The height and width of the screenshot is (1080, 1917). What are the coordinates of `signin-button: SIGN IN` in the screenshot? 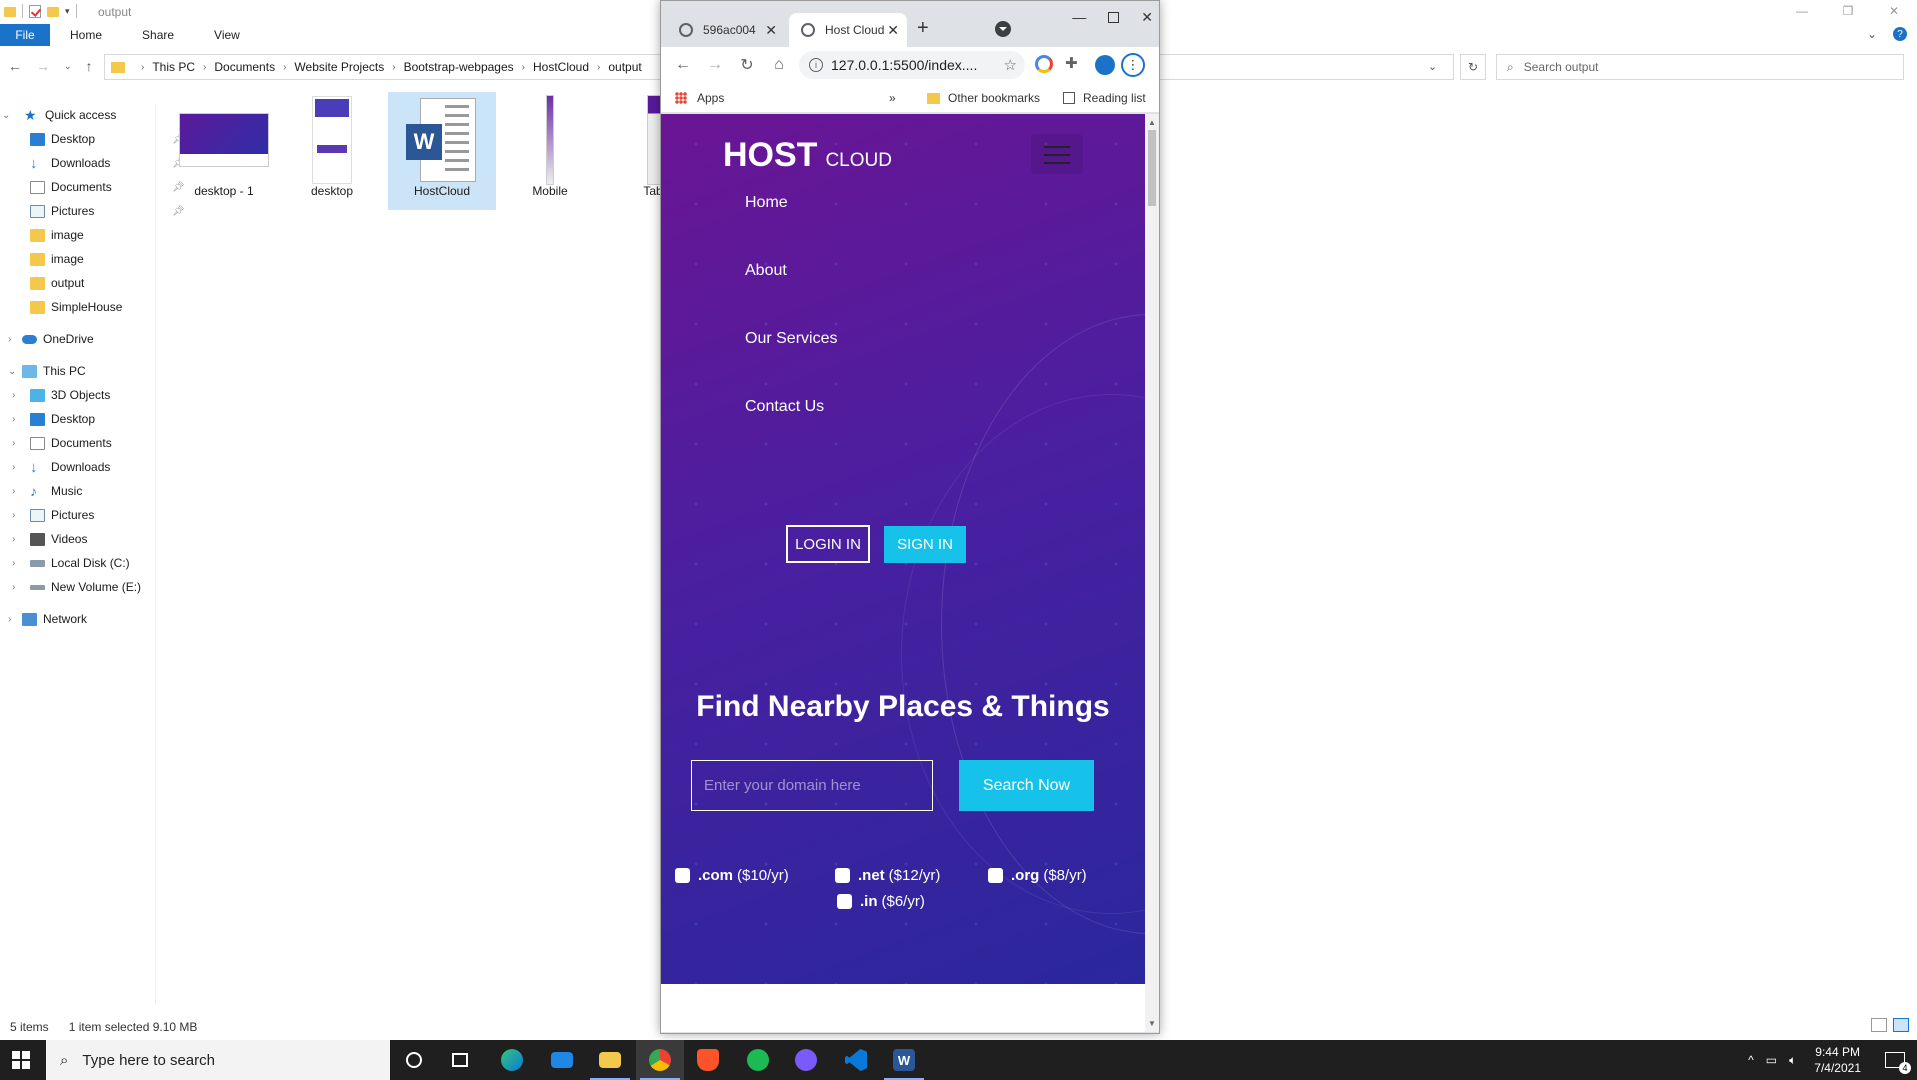 It's located at (925, 544).